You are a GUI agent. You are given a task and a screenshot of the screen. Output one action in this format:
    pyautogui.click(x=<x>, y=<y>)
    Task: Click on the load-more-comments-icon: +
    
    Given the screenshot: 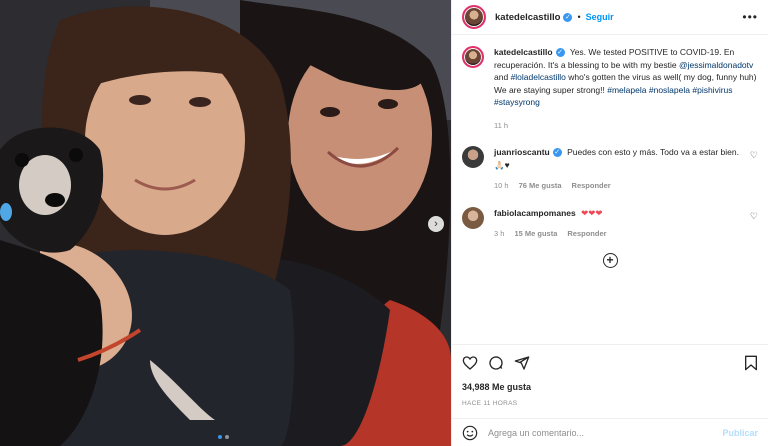 What is the action you would take?
    pyautogui.click(x=610, y=260)
    